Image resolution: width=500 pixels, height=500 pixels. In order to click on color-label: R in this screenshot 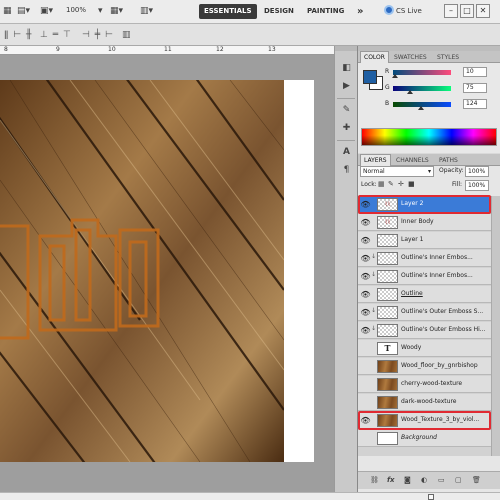, I will do `click(387, 71)`.